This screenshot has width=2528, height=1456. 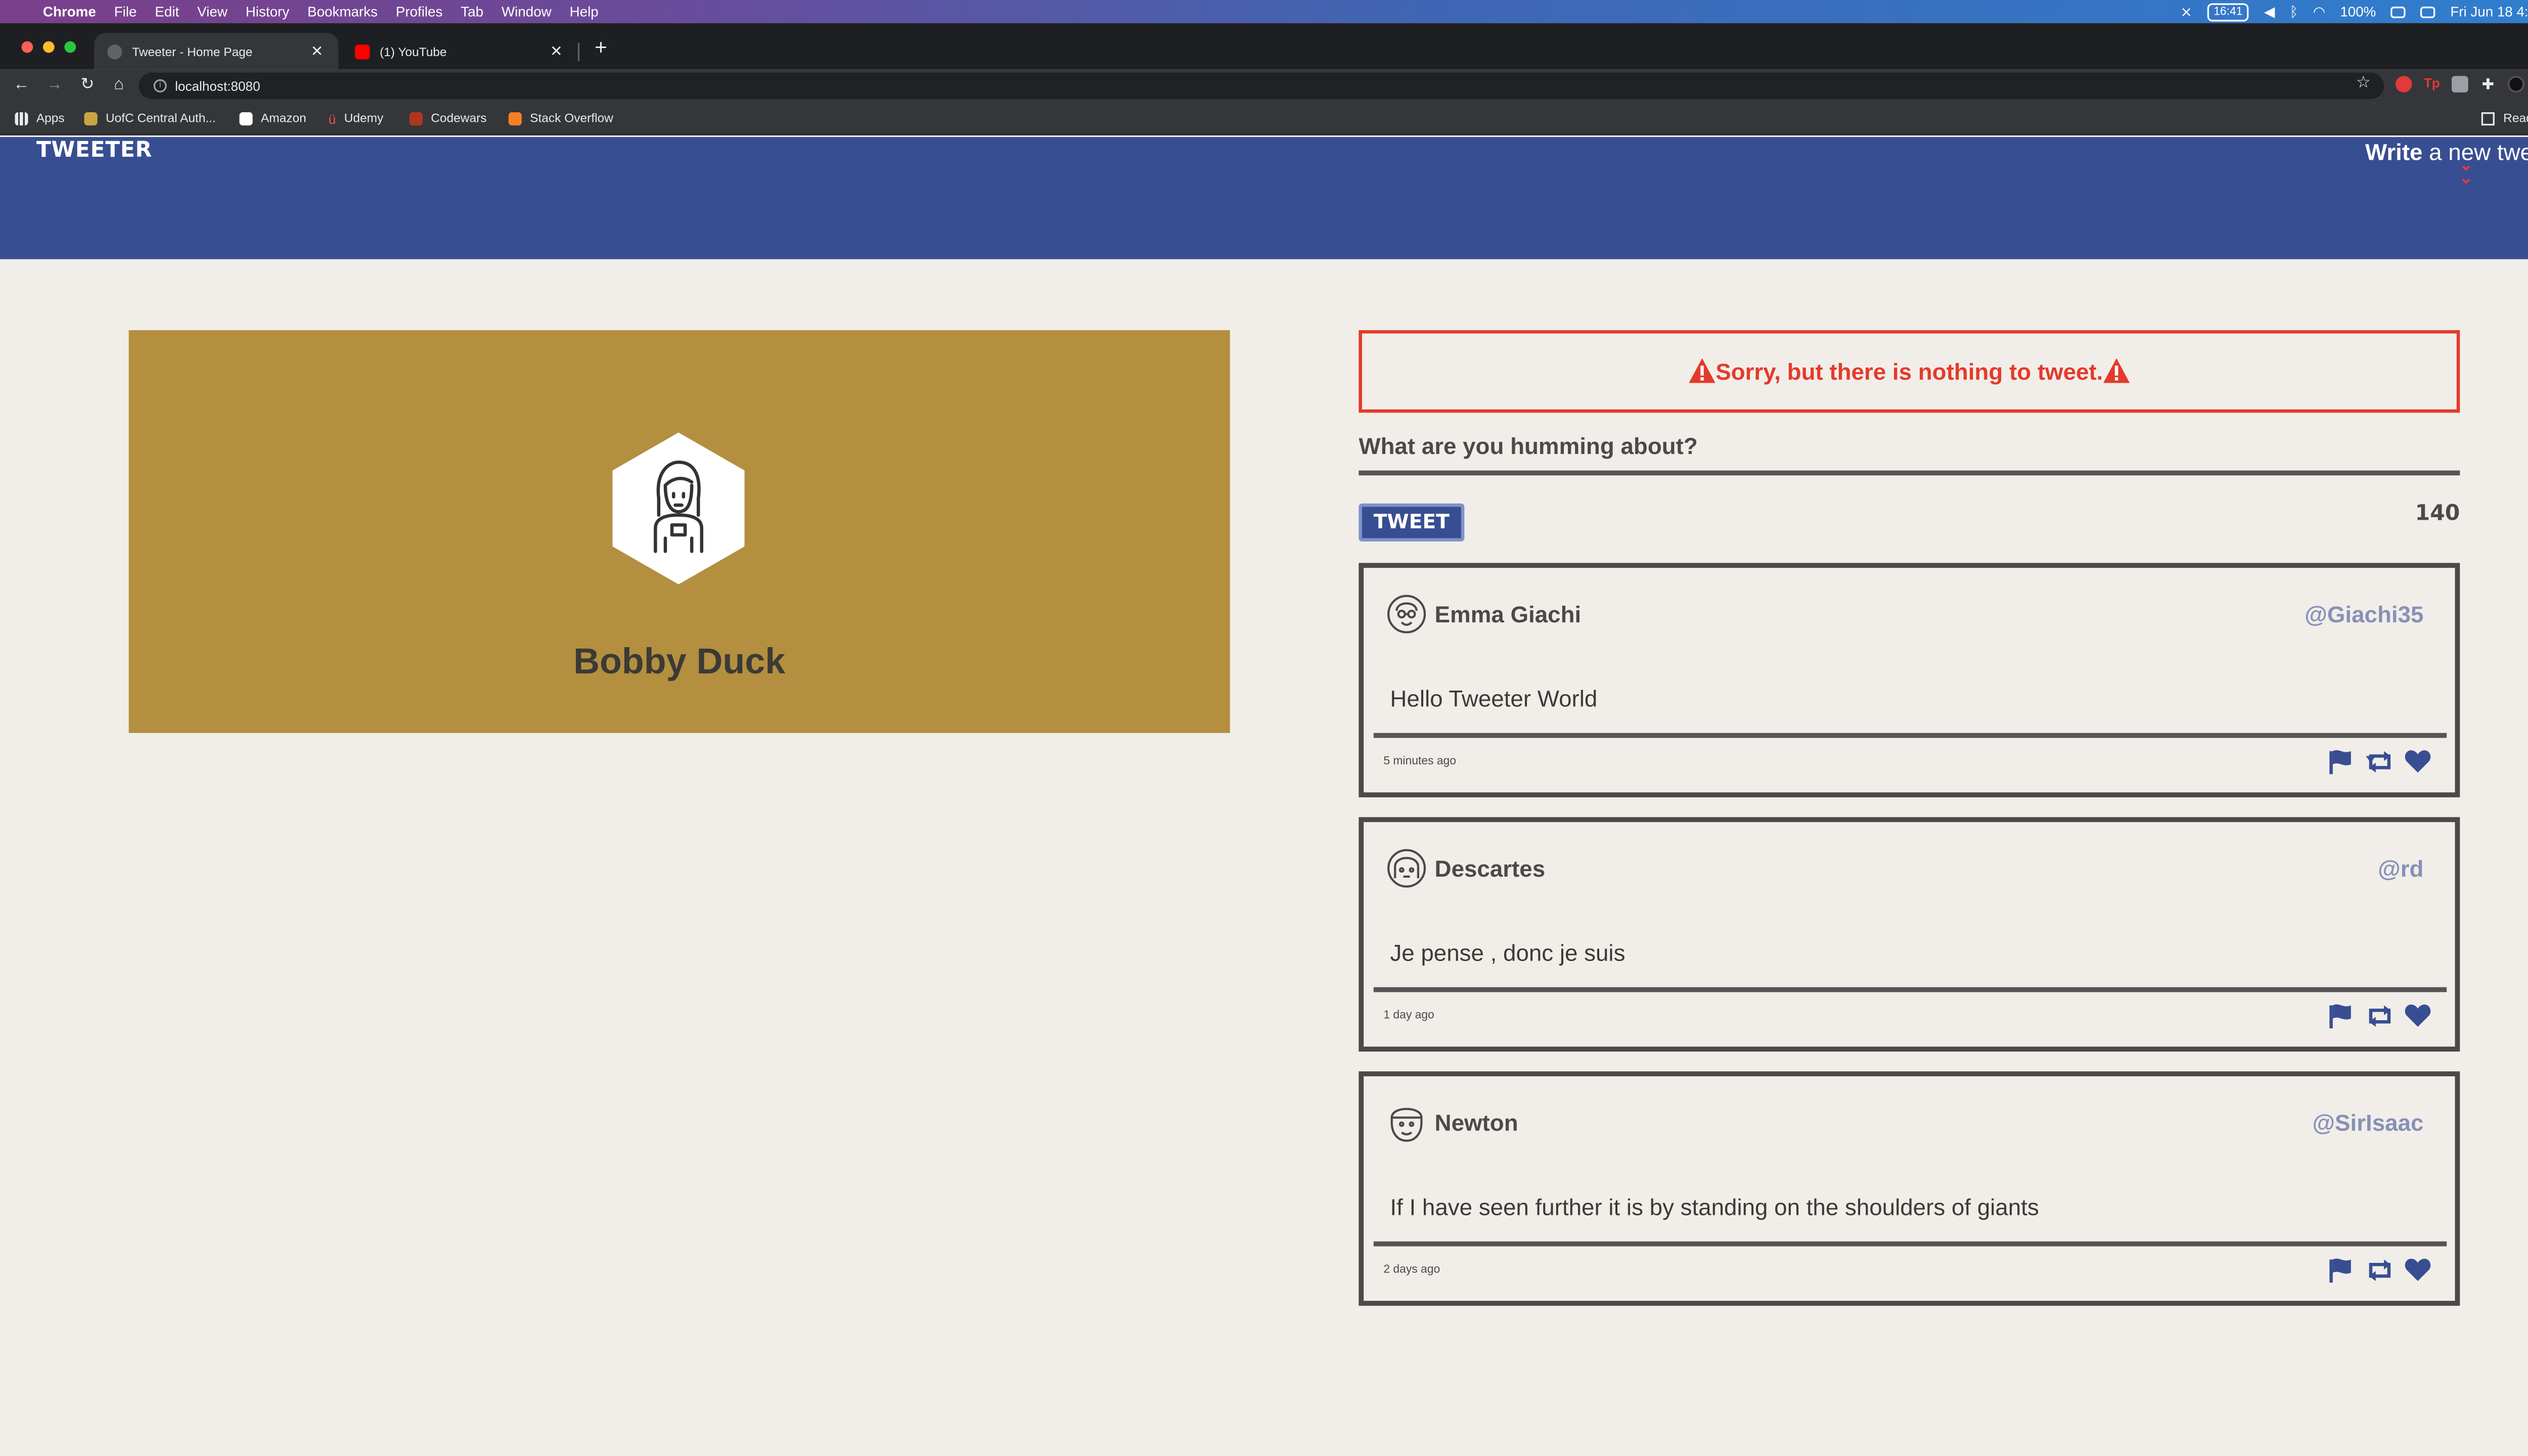 What do you see at coordinates (472, 12) in the screenshot?
I see `menu-tab: Tab` at bounding box center [472, 12].